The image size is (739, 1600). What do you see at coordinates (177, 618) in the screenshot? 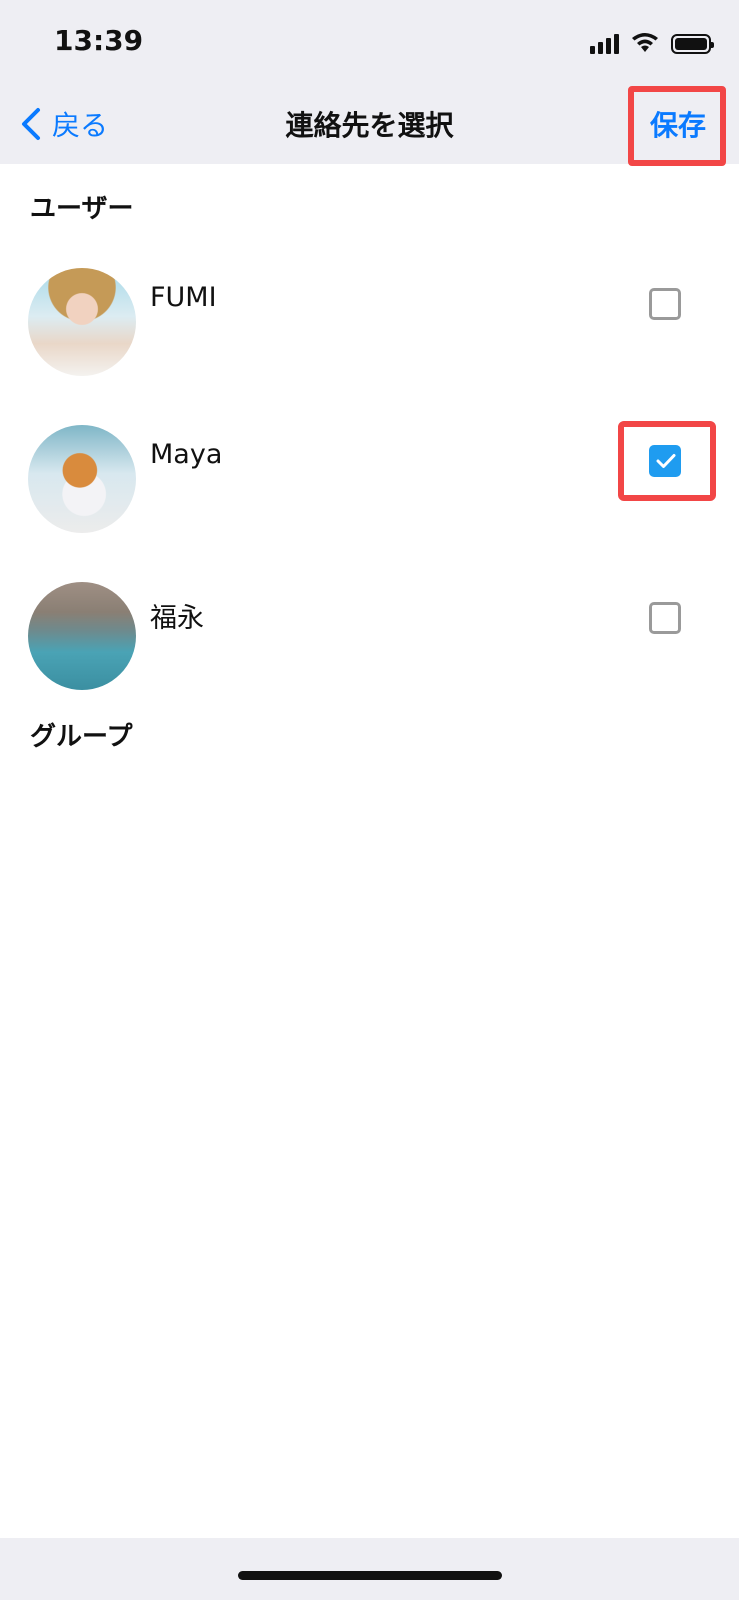
I see `user-name: 福永` at bounding box center [177, 618].